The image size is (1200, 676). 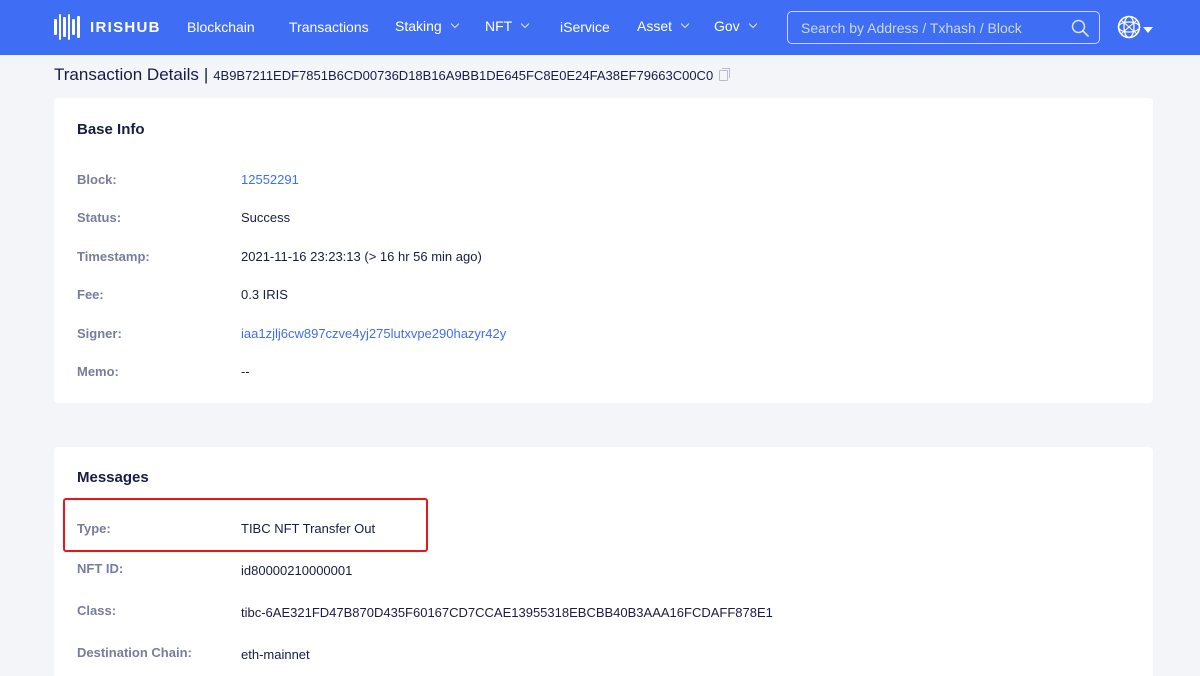 What do you see at coordinates (1148, 30) in the screenshot?
I see `caret-down-icon` at bounding box center [1148, 30].